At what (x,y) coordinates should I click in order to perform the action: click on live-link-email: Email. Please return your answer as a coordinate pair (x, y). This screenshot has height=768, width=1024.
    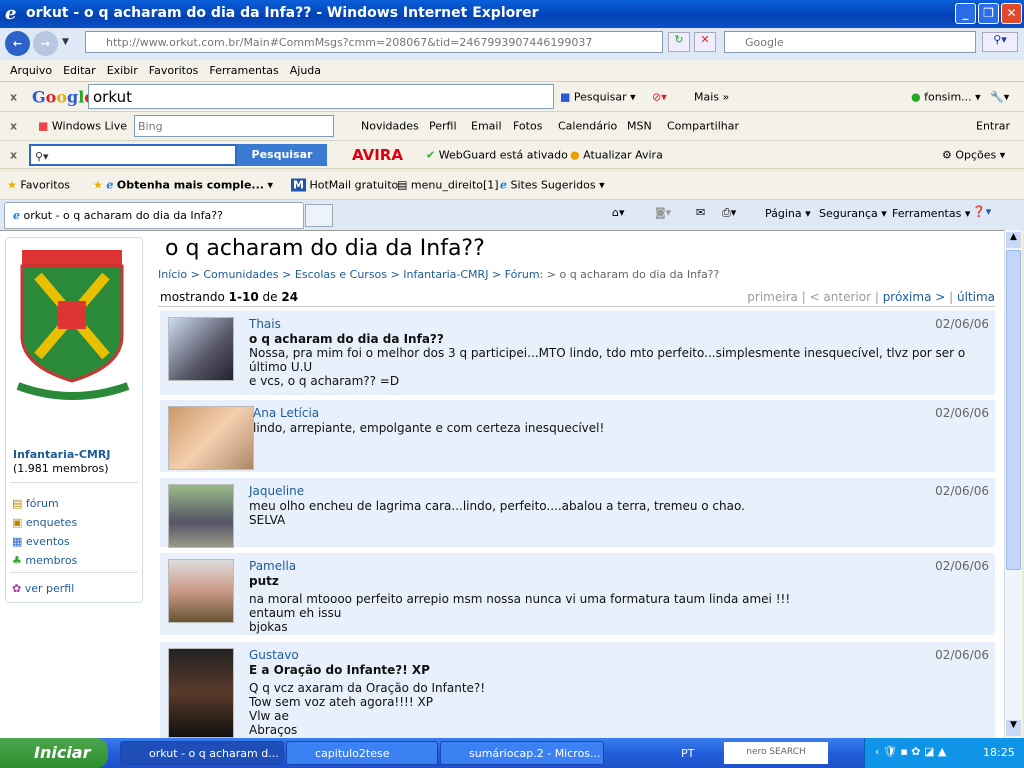
    Looking at the image, I should click on (486, 126).